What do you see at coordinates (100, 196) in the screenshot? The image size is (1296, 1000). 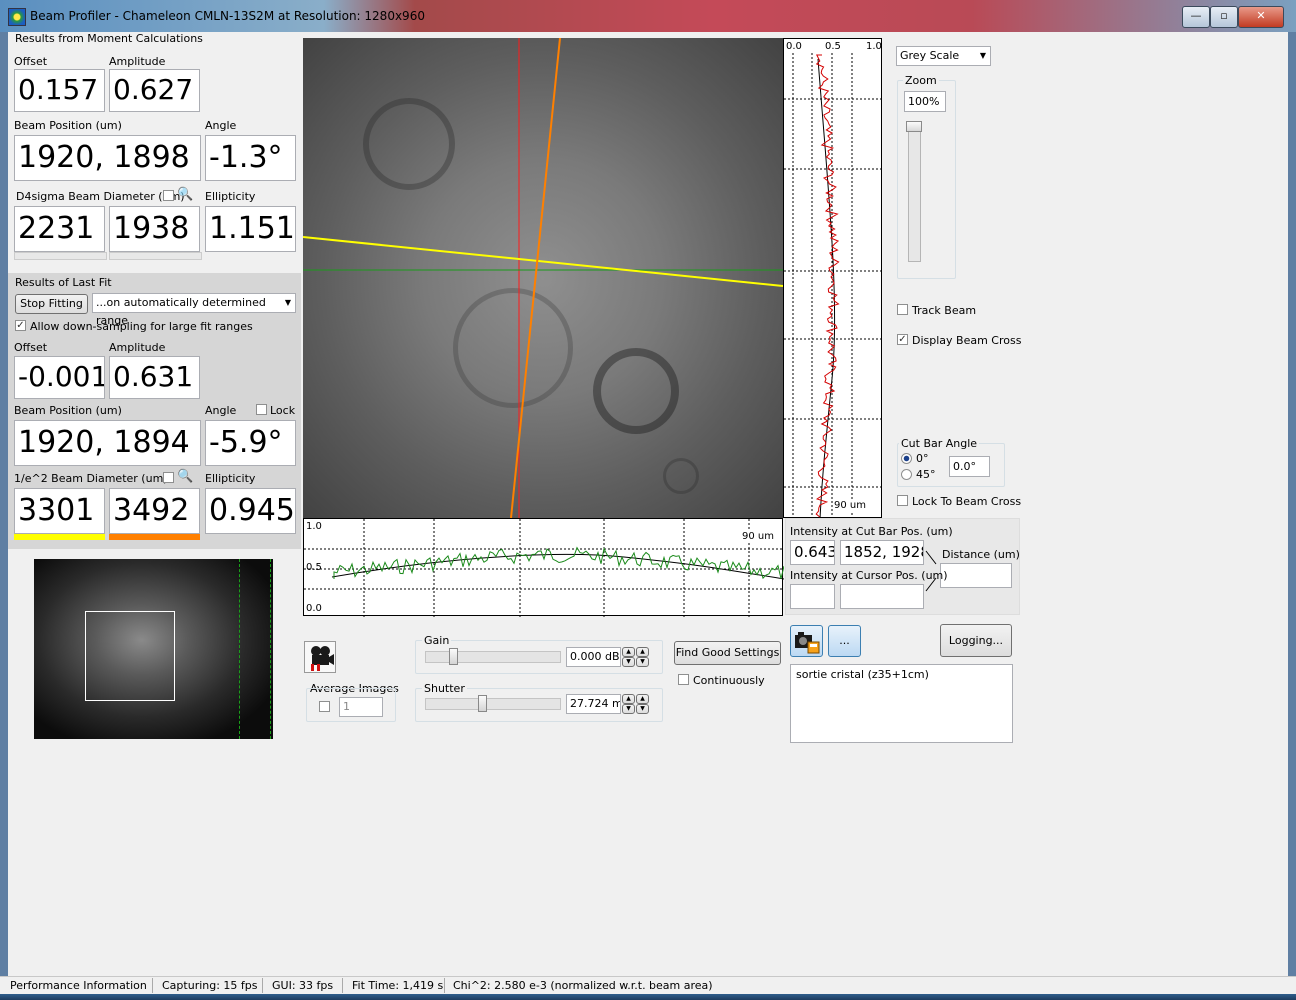 I see `d4sigma-label: D4sigma Beam Diameter (um)` at bounding box center [100, 196].